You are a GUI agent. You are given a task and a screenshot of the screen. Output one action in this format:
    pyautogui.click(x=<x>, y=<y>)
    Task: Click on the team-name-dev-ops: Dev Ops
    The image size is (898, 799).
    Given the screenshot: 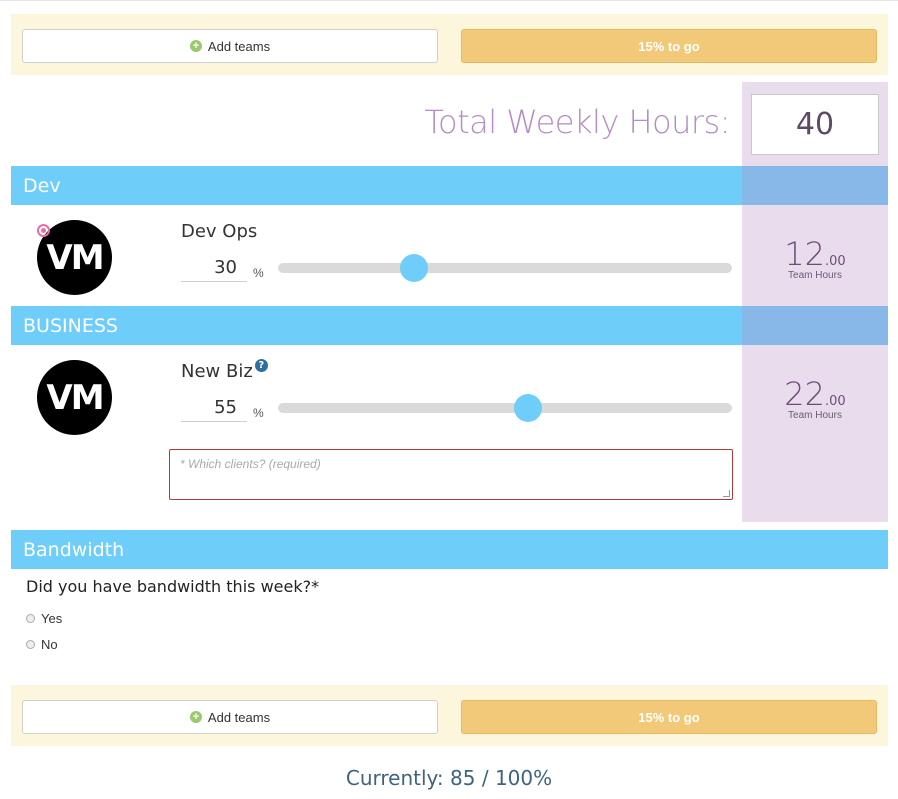 What is the action you would take?
    pyautogui.click(x=219, y=231)
    